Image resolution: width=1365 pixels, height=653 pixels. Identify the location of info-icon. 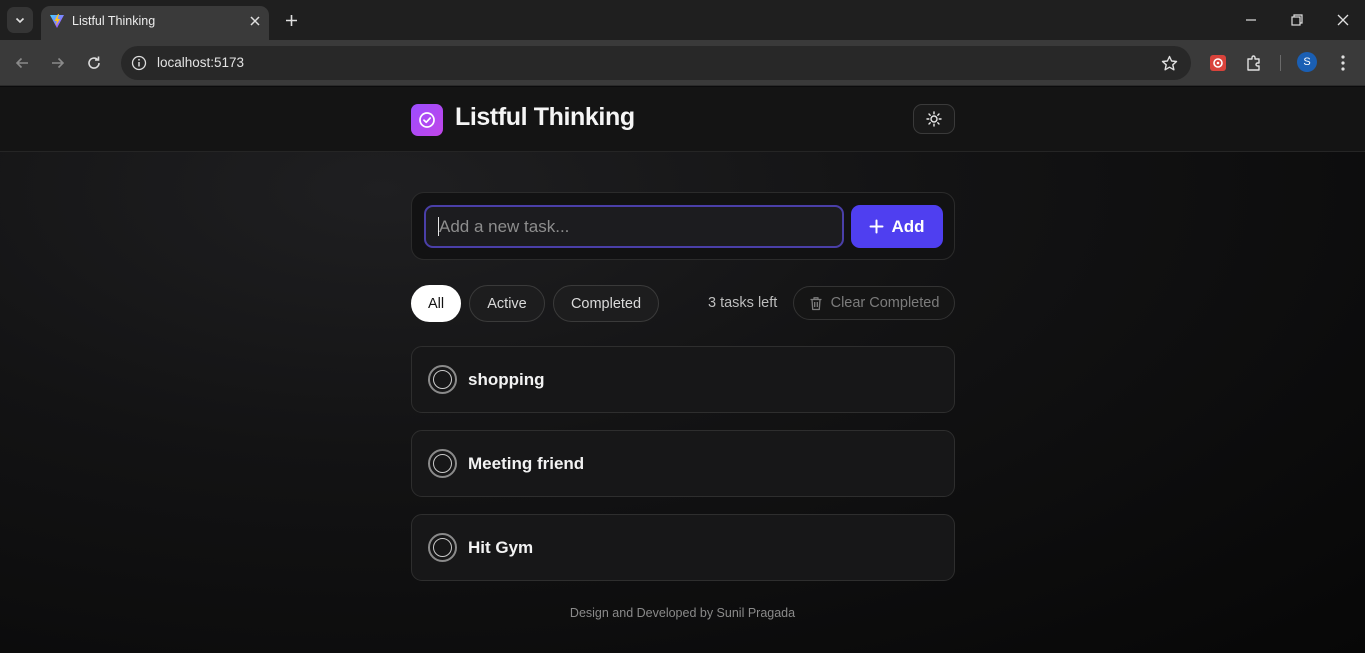
(139, 63).